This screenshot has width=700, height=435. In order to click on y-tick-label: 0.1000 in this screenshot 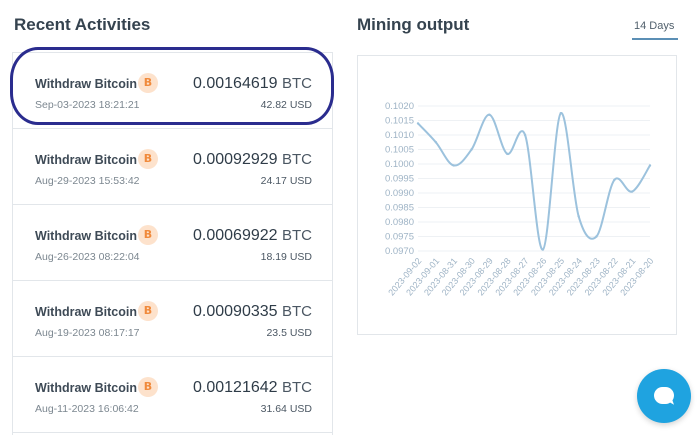, I will do `click(399, 164)`.